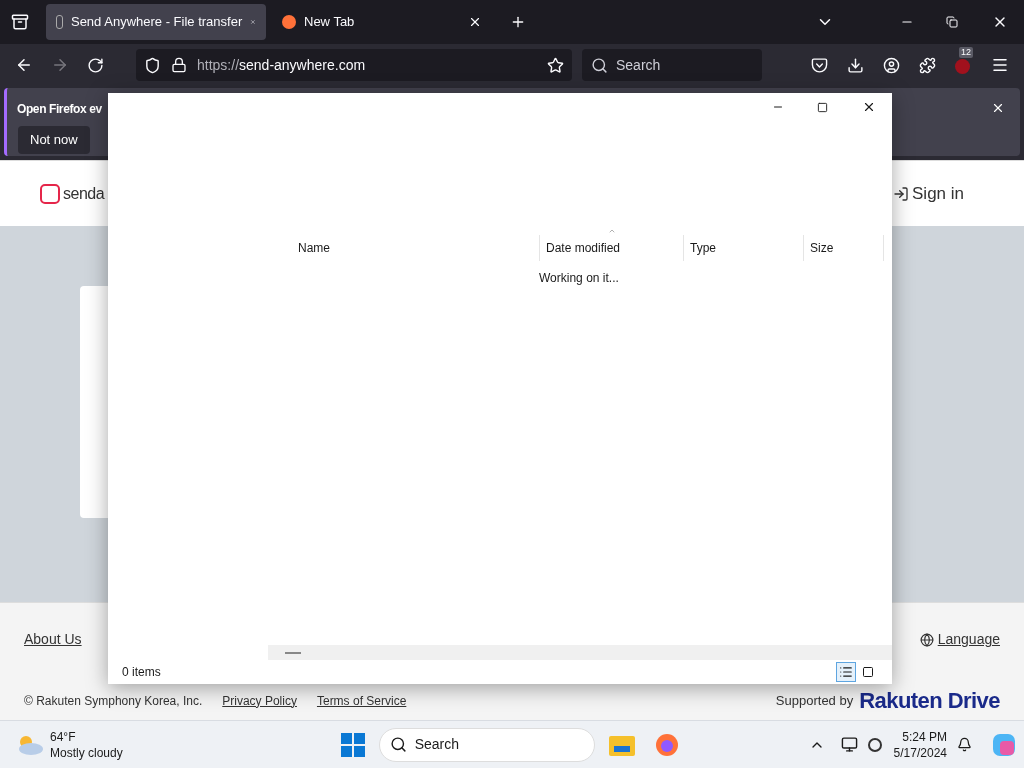 The height and width of the screenshot is (768, 1024). Describe the element at coordinates (844, 248) in the screenshot. I see `column-header: Size` at that location.